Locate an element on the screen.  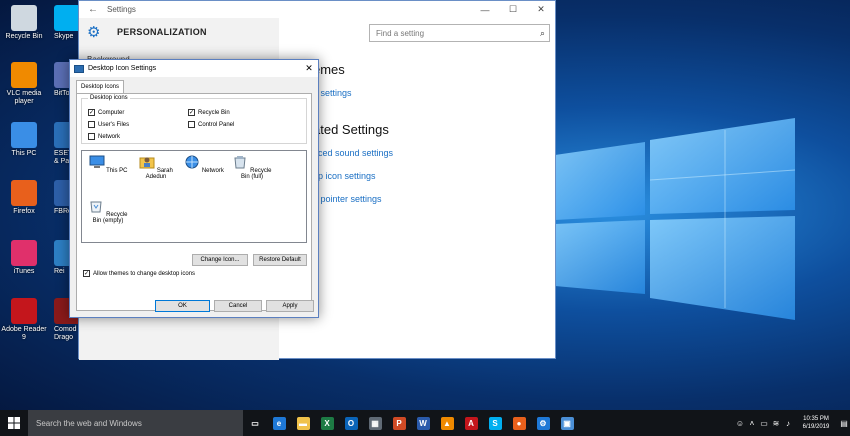
outlook-icon: O is located at coordinates (351, 423).